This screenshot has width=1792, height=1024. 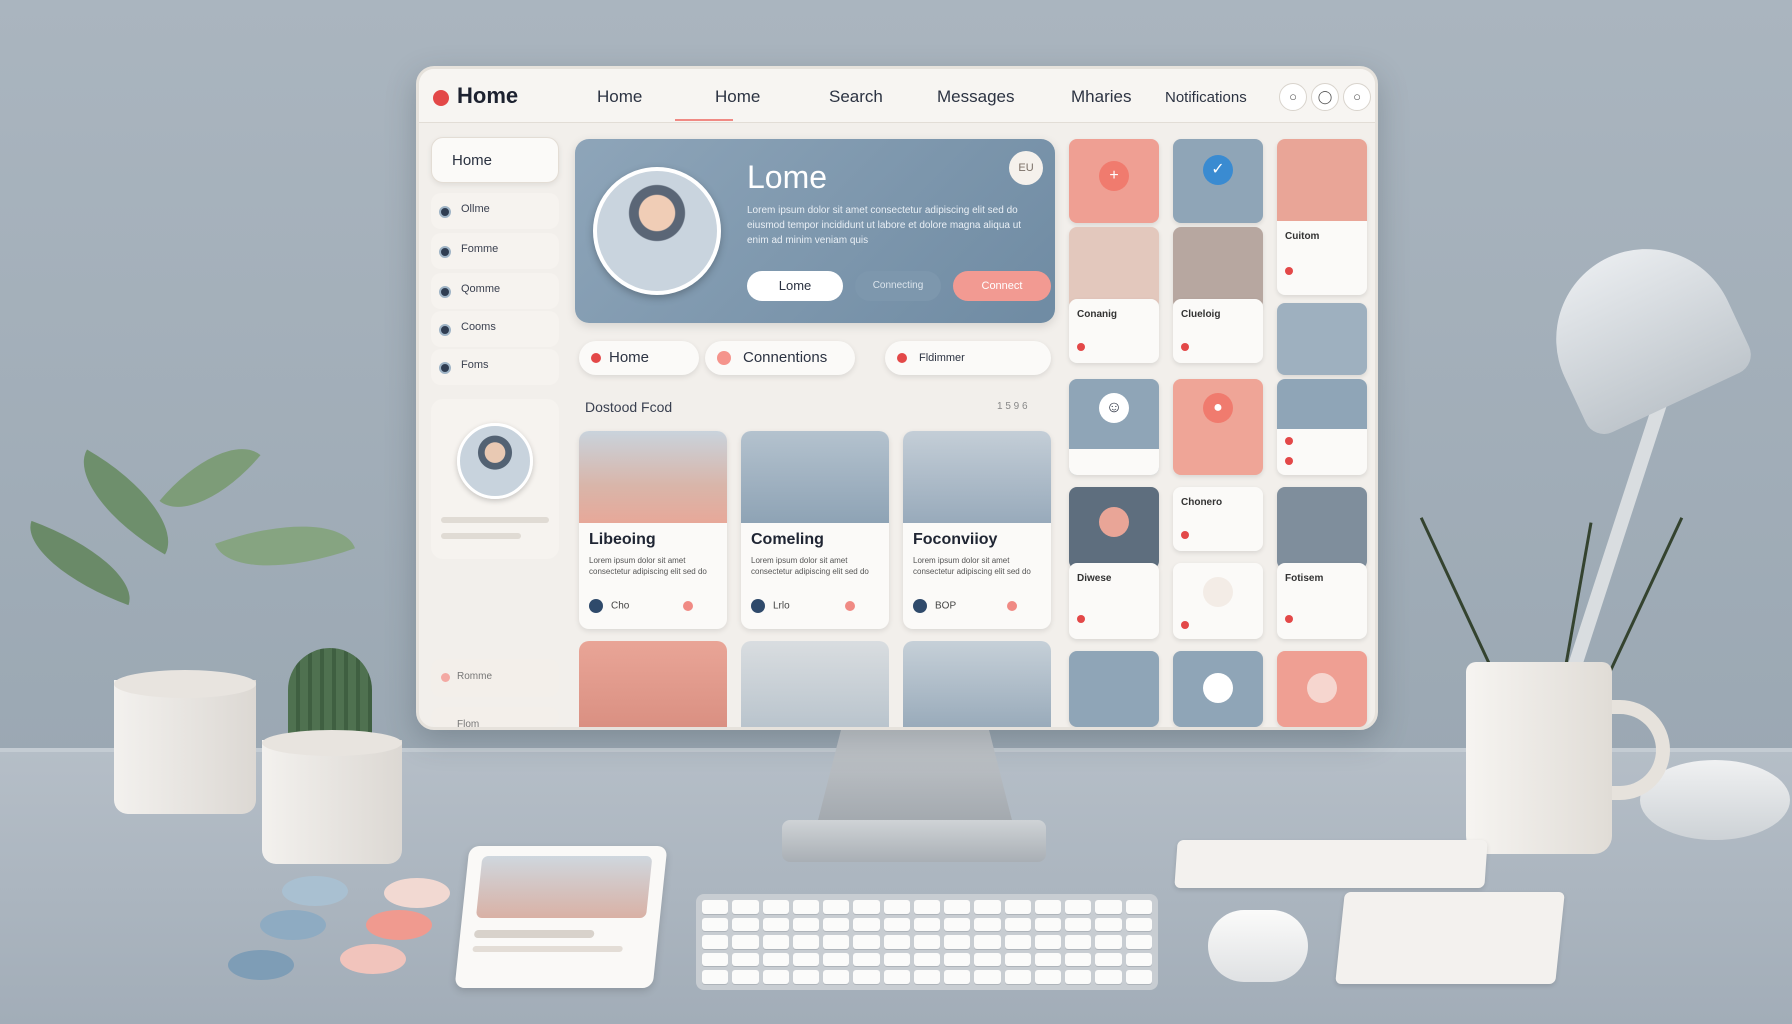 I want to click on grid-tile: Cuitom, so click(x=1322, y=217).